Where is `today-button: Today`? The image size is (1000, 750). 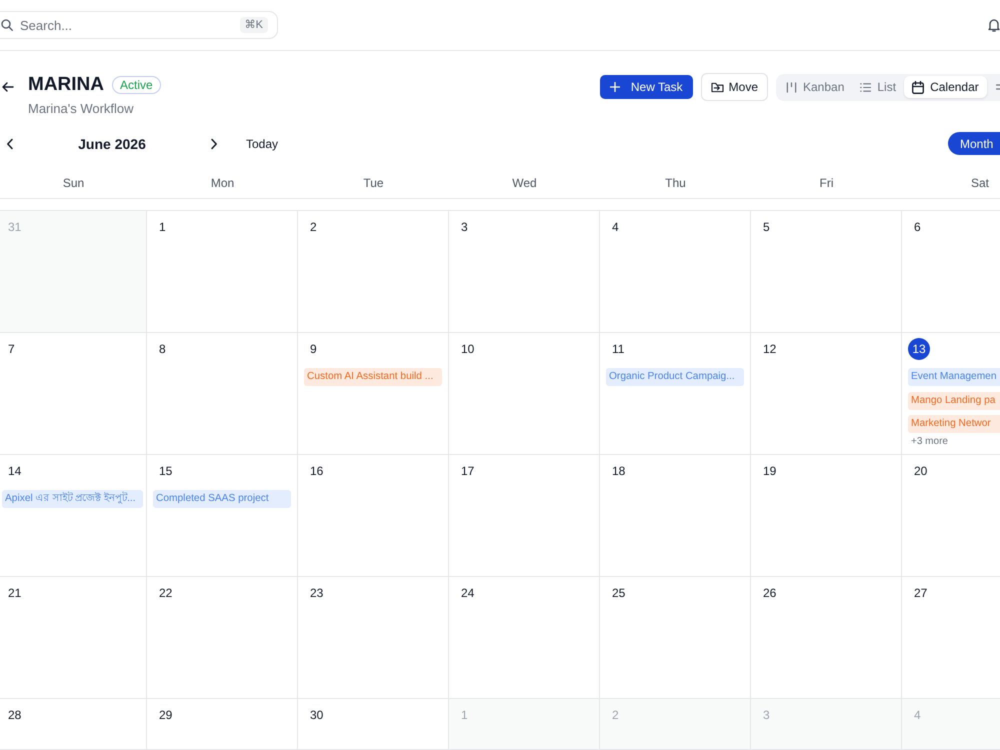 today-button: Today is located at coordinates (262, 143).